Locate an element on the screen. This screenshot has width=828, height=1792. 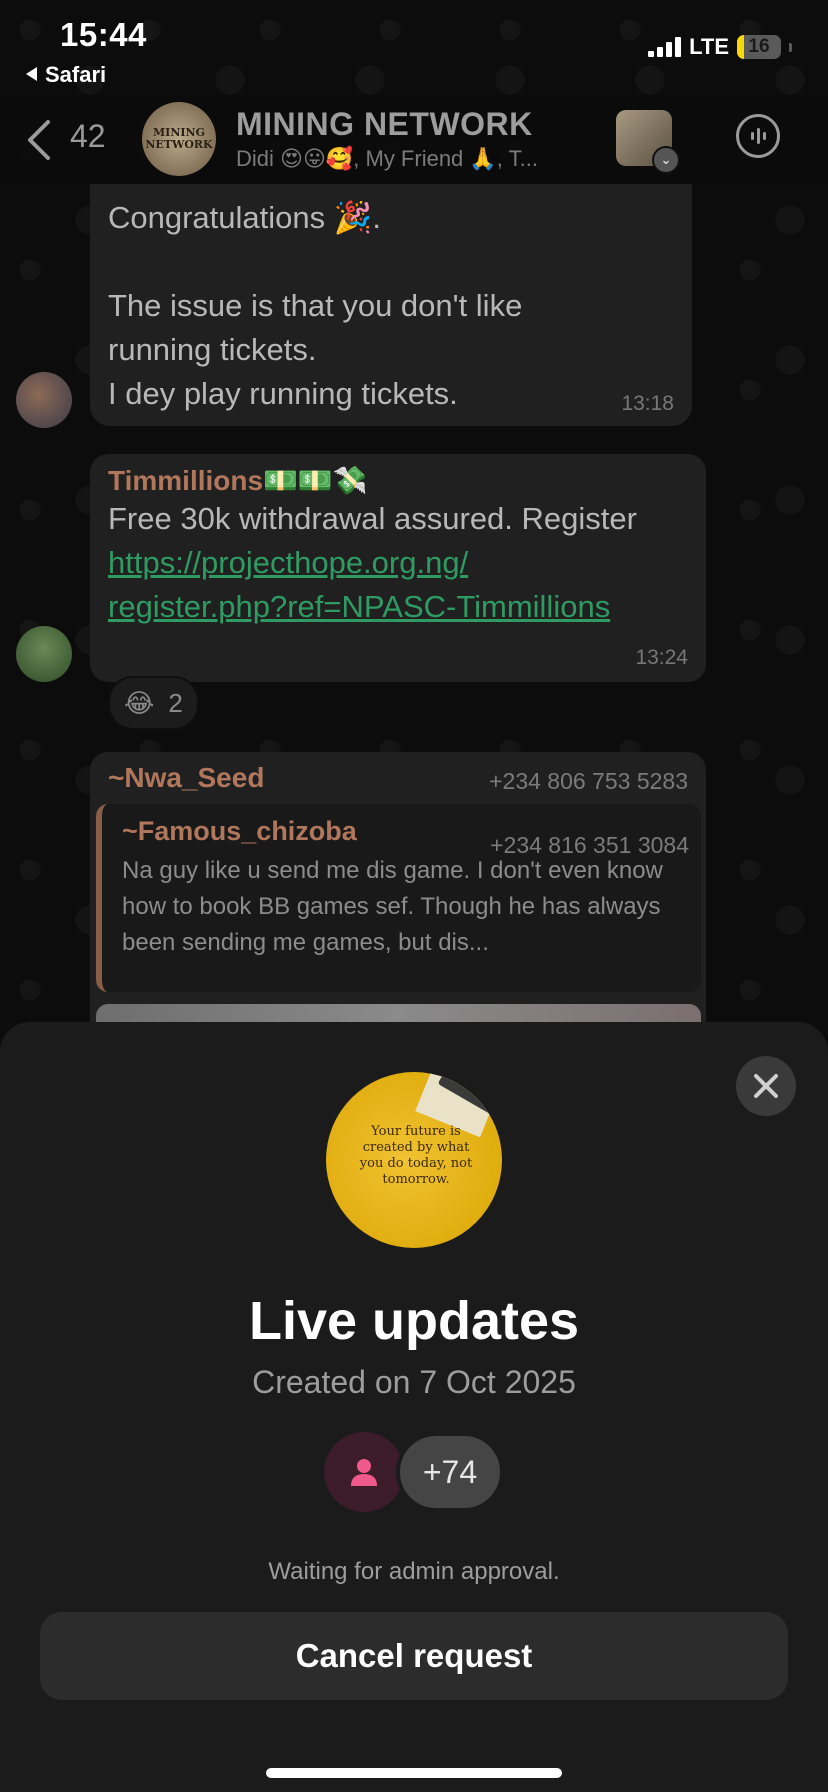
message-time: 13:24 is located at coordinates (661, 657).